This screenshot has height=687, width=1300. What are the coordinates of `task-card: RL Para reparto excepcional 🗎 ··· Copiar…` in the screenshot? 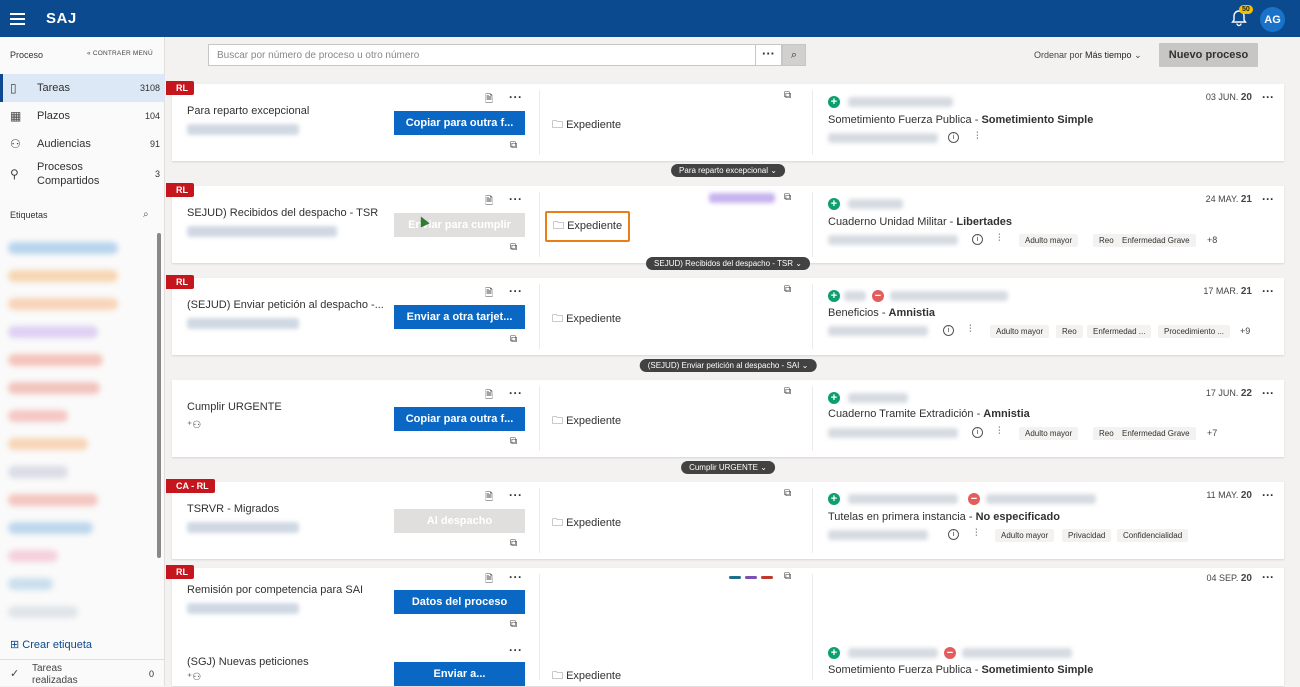 It's located at (725, 121).